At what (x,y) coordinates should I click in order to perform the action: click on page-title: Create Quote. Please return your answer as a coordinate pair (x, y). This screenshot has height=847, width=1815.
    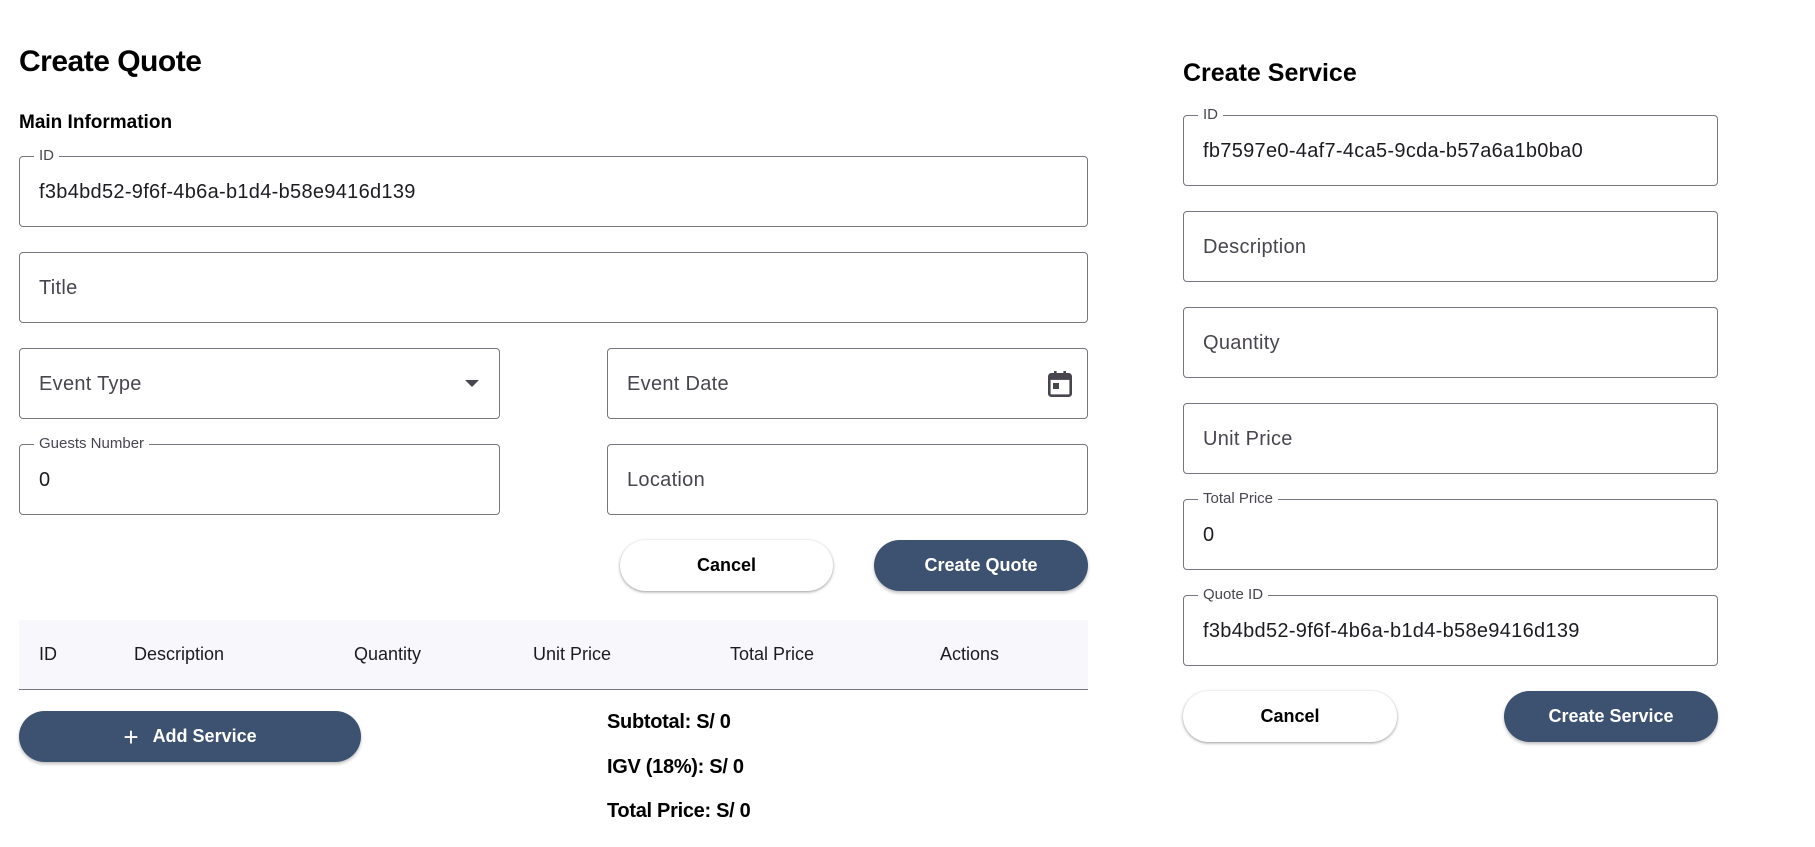
    Looking at the image, I should click on (110, 61).